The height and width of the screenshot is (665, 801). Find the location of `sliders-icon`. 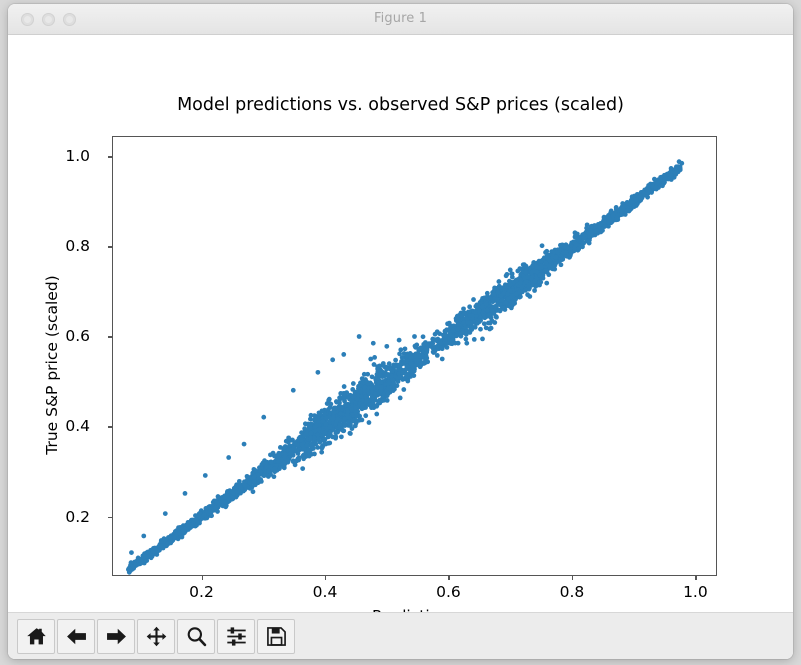

sliders-icon is located at coordinates (236, 636).